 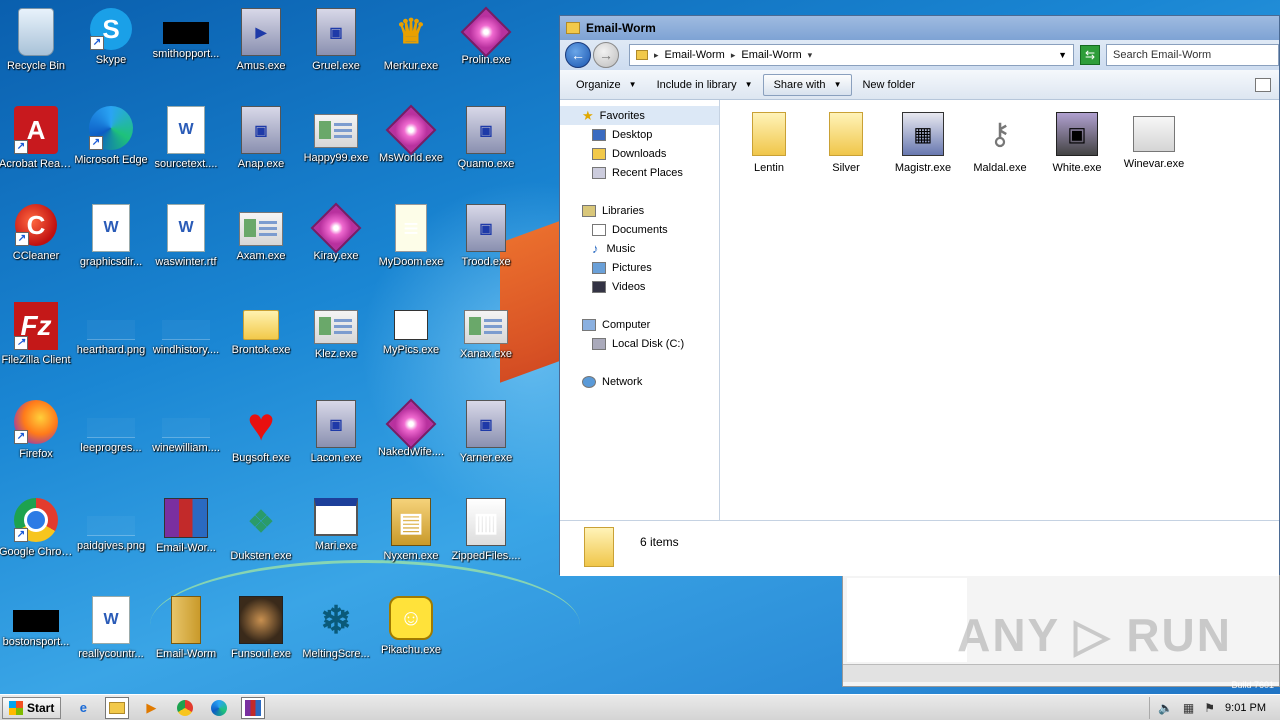 What do you see at coordinates (261, 636) in the screenshot?
I see `desktop-icon-item: Funsoul.exe` at bounding box center [261, 636].